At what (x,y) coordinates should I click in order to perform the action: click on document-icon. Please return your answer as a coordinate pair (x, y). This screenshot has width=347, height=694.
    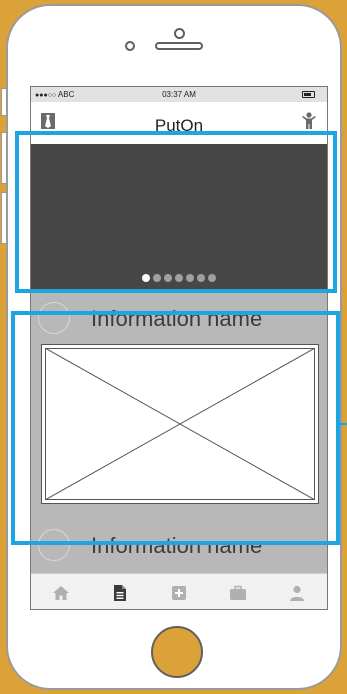
    Looking at the image, I should click on (119, 592).